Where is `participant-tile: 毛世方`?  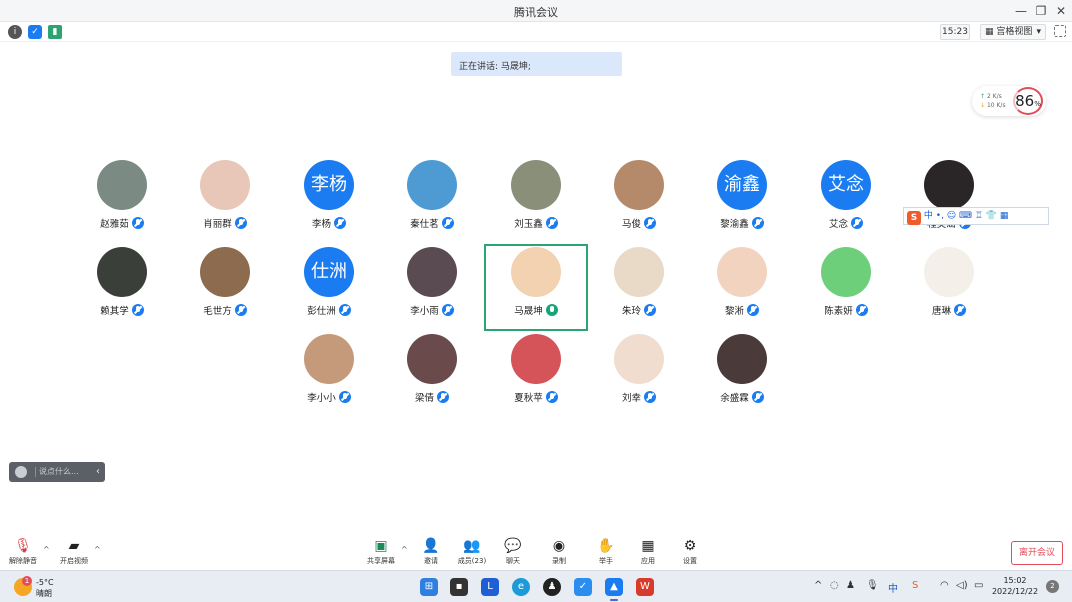
participant-tile: 毛世方 is located at coordinates (225, 287).